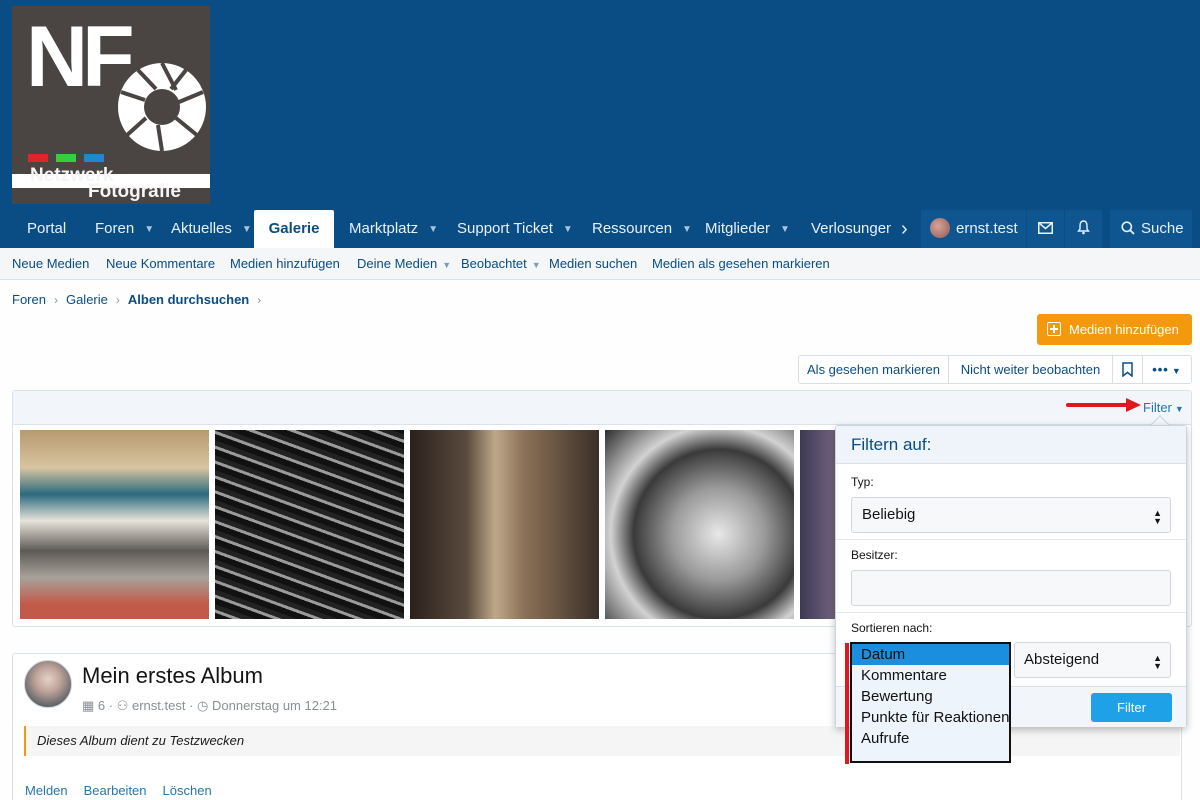  Describe the element at coordinates (1083, 229) in the screenshot. I see `alerts-button` at that location.